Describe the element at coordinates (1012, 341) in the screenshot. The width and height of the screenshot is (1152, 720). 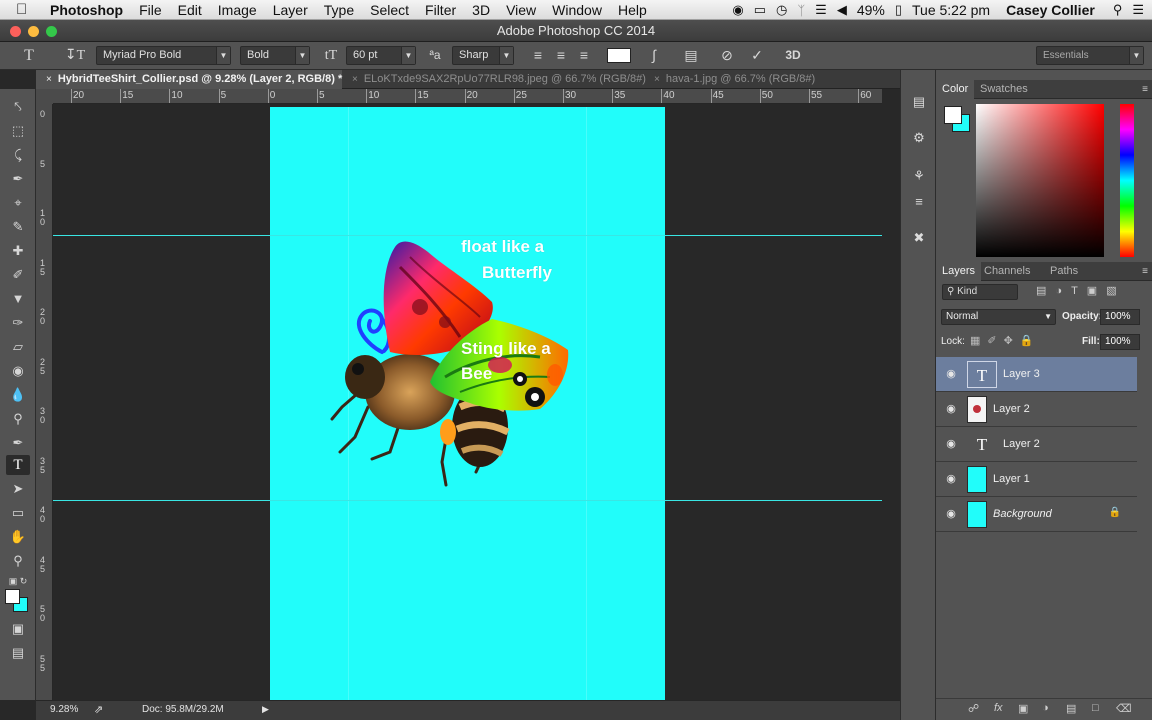
I see `lock-position-icon: ✥` at that location.